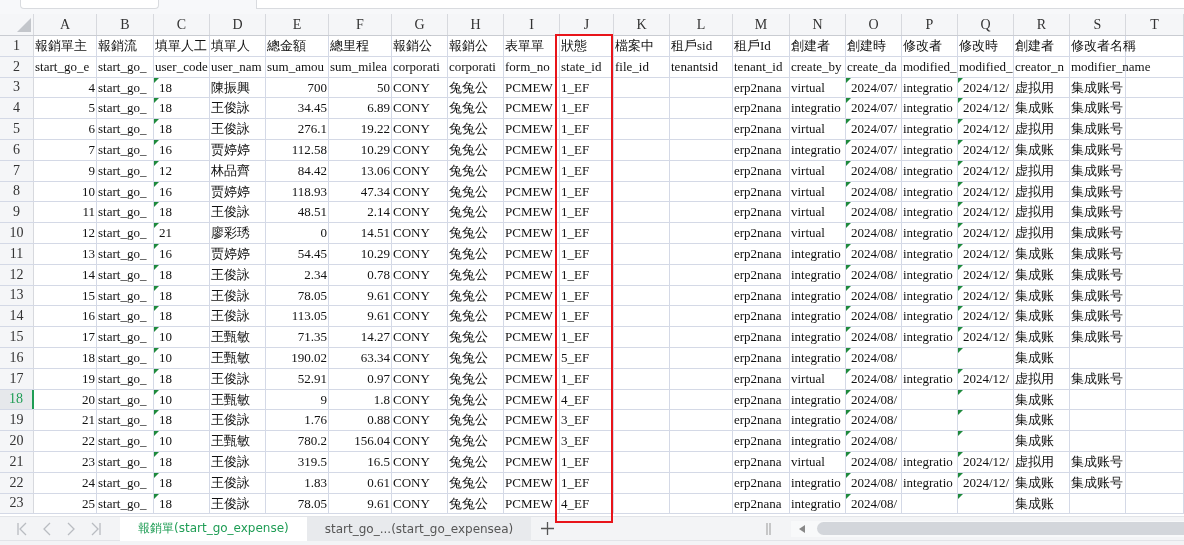 The image size is (1184, 545). I want to click on column-header: F, so click(360, 24).